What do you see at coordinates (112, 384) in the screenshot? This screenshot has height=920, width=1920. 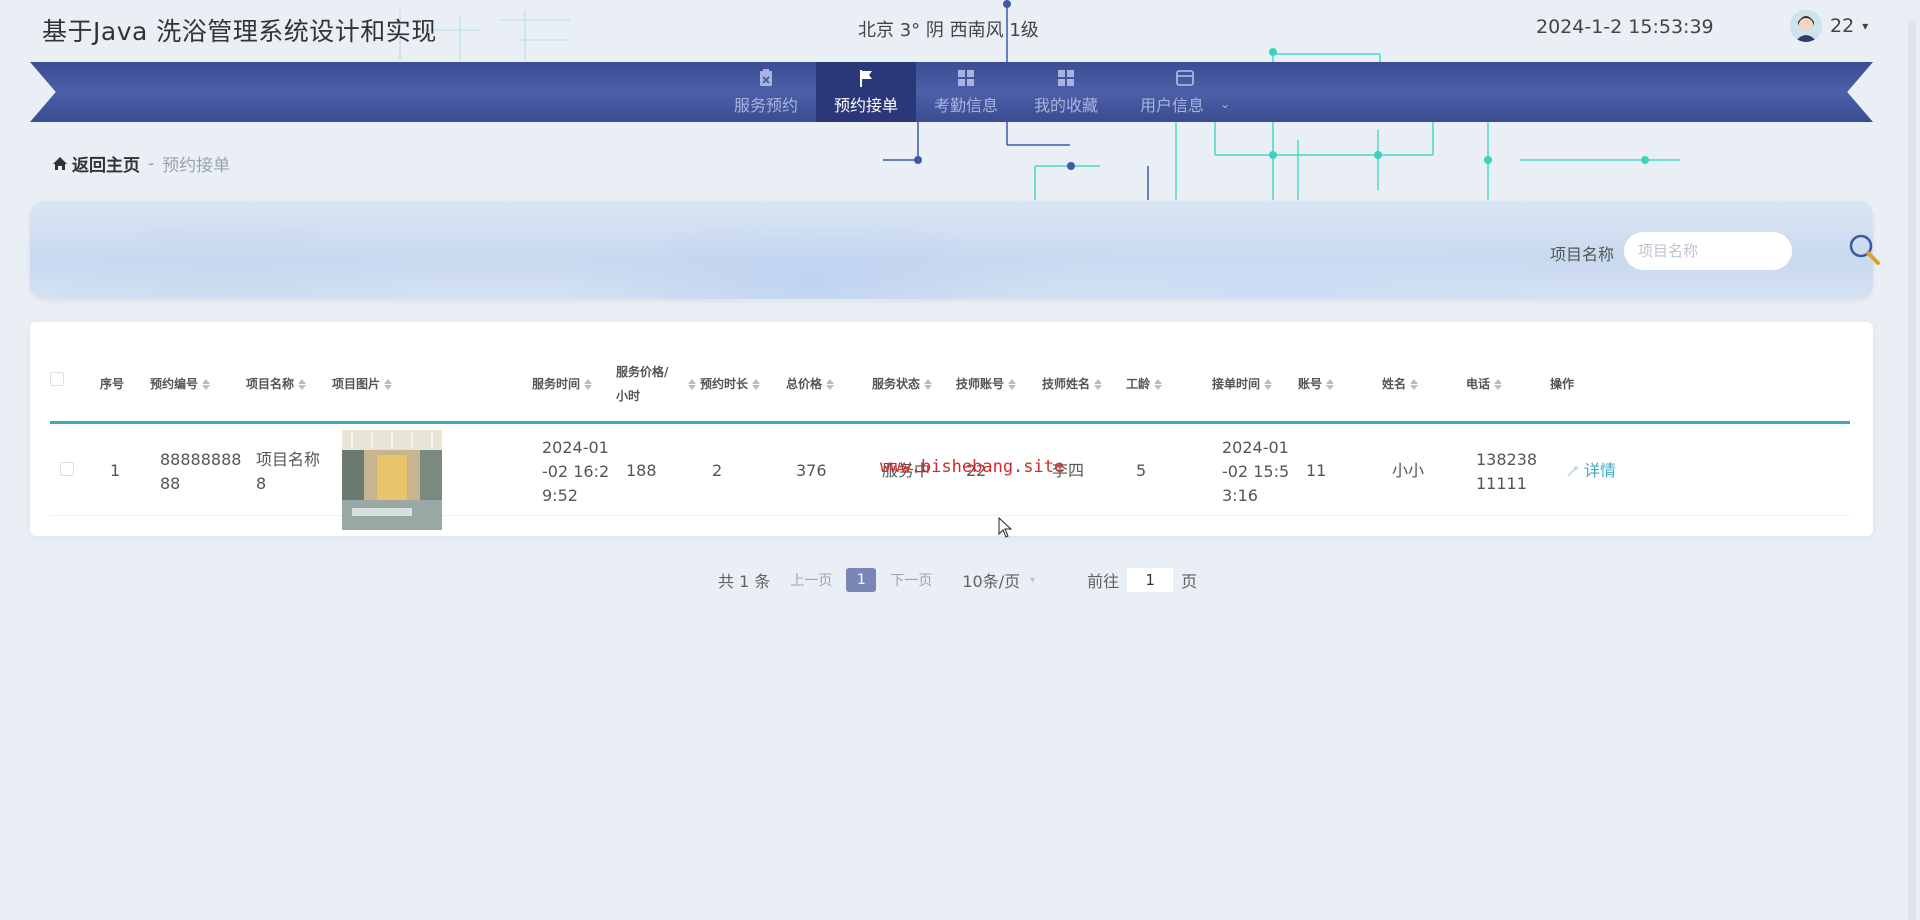 I see `col-index: 序号` at bounding box center [112, 384].